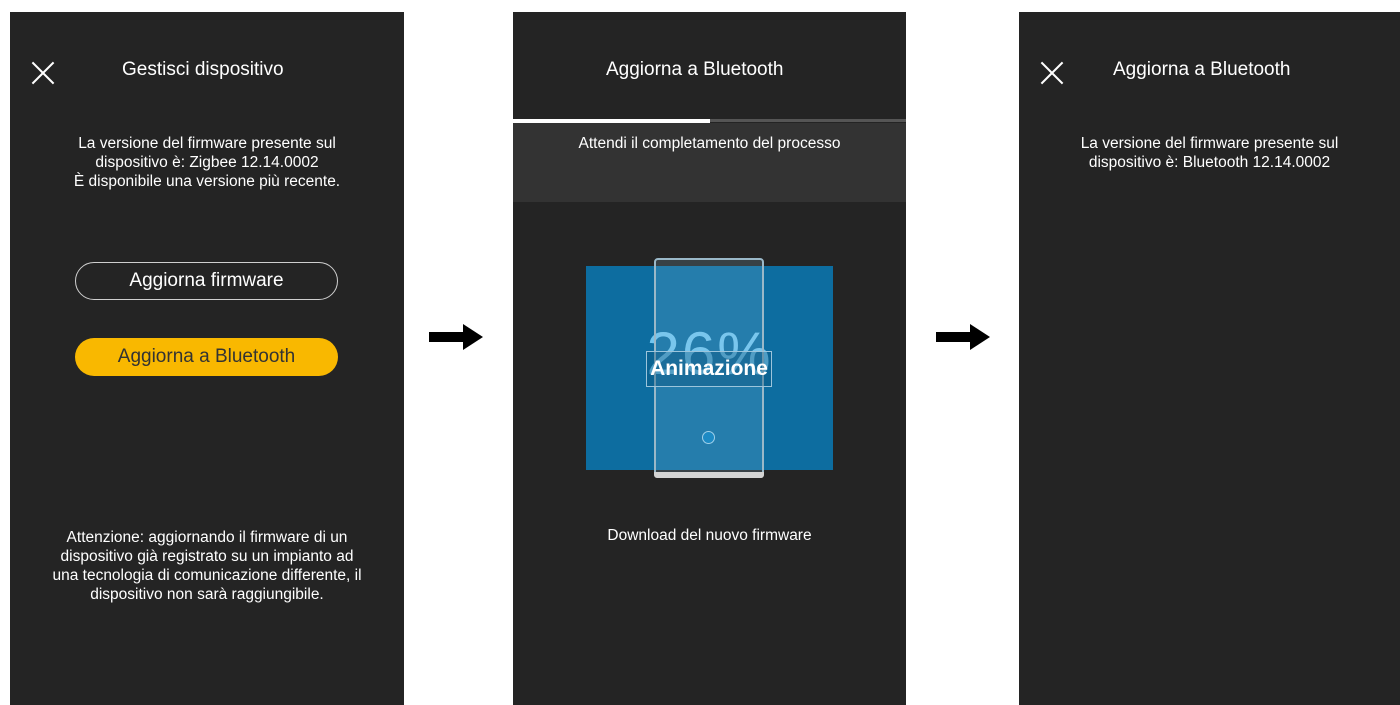 This screenshot has width=1400, height=705. Describe the element at coordinates (203, 69) in the screenshot. I see `page-title: Gestisci dispositivo` at that location.